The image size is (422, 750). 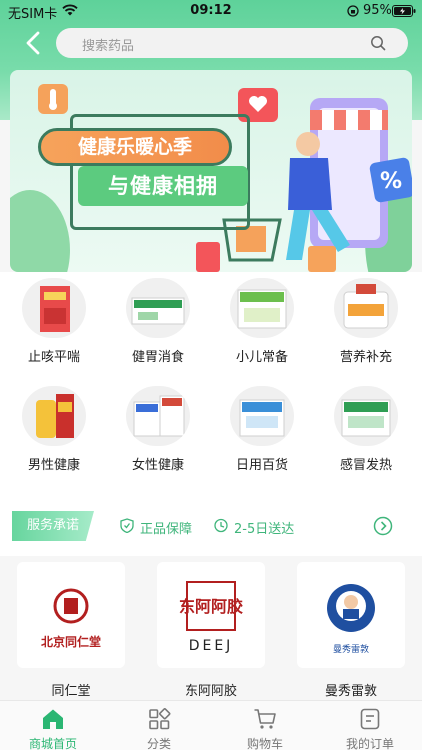 What do you see at coordinates (350, 691) in the screenshot?
I see `brand-label: 曼秀雷敦` at bounding box center [350, 691].